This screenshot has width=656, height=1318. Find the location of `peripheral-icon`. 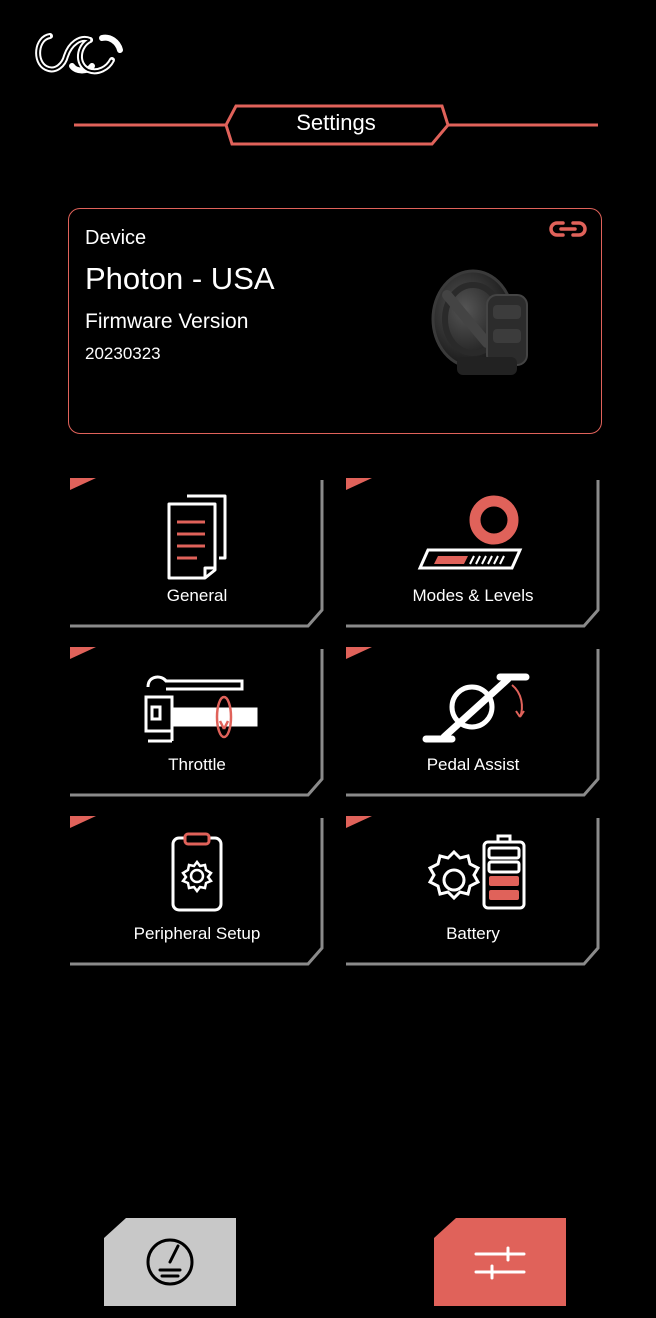

peripheral-icon is located at coordinates (197, 872).